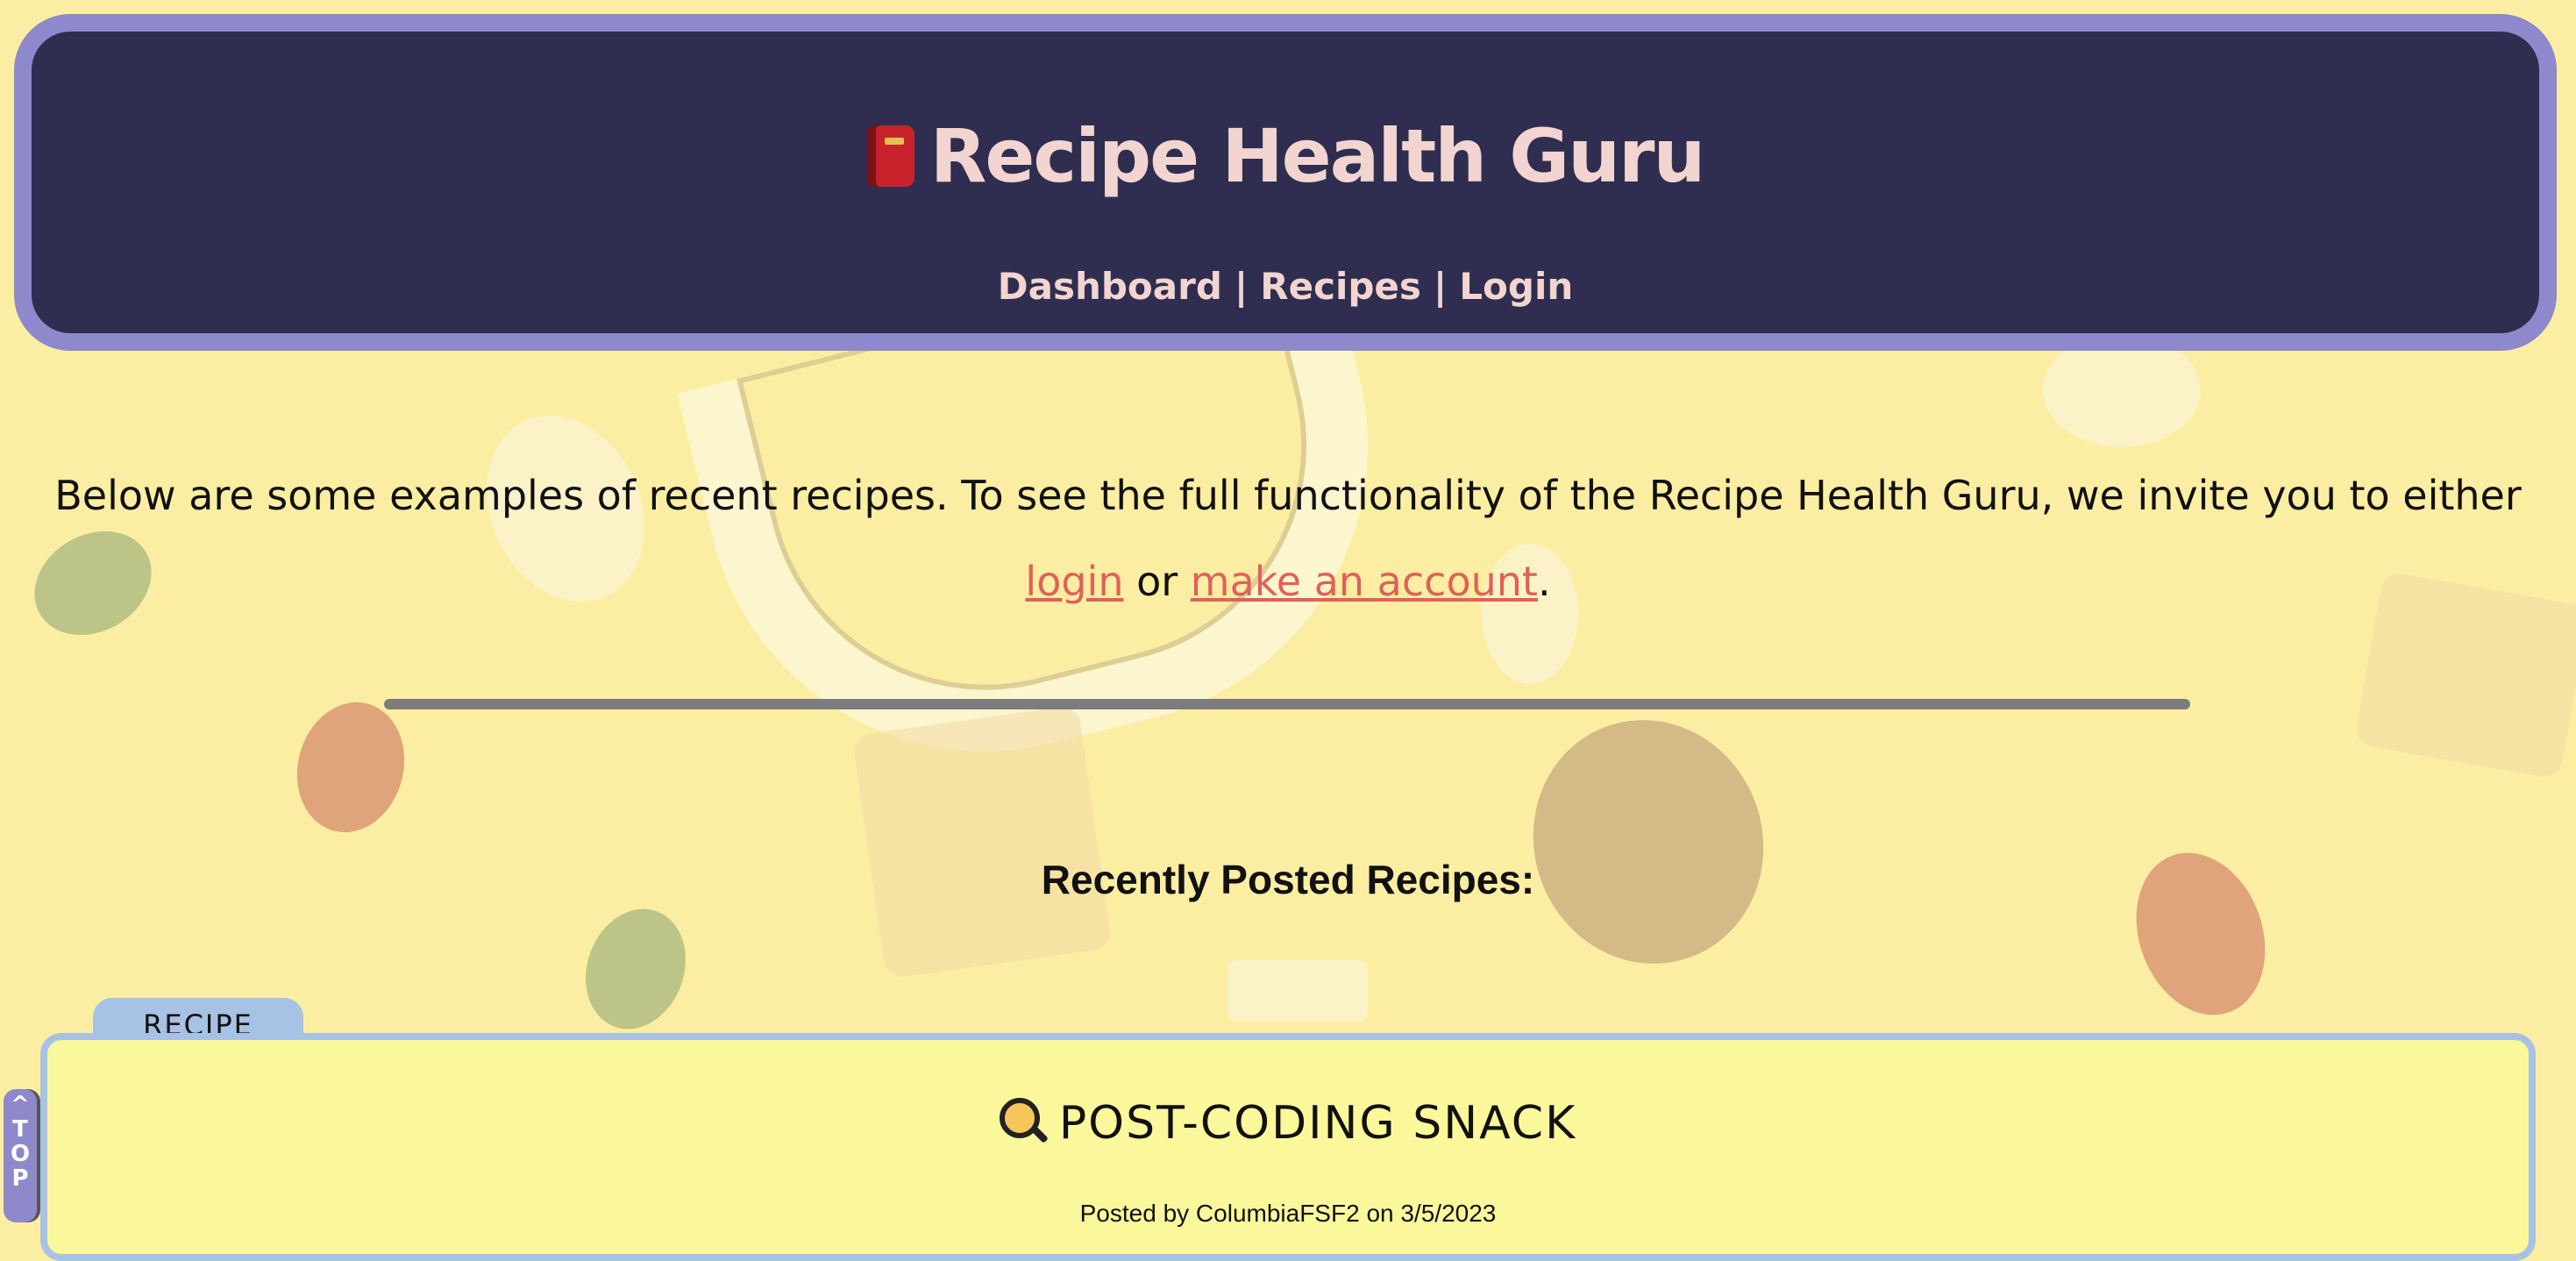 The image size is (2576, 1261). I want to click on site-title: Recipe Health Guru, so click(1285, 156).